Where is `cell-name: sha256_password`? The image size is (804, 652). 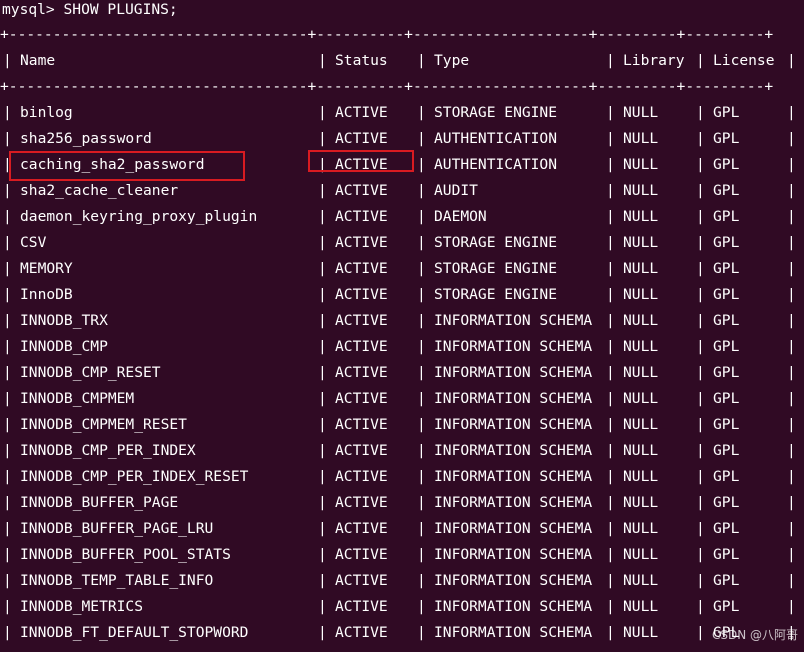 cell-name: sha256_password is located at coordinates (86, 138).